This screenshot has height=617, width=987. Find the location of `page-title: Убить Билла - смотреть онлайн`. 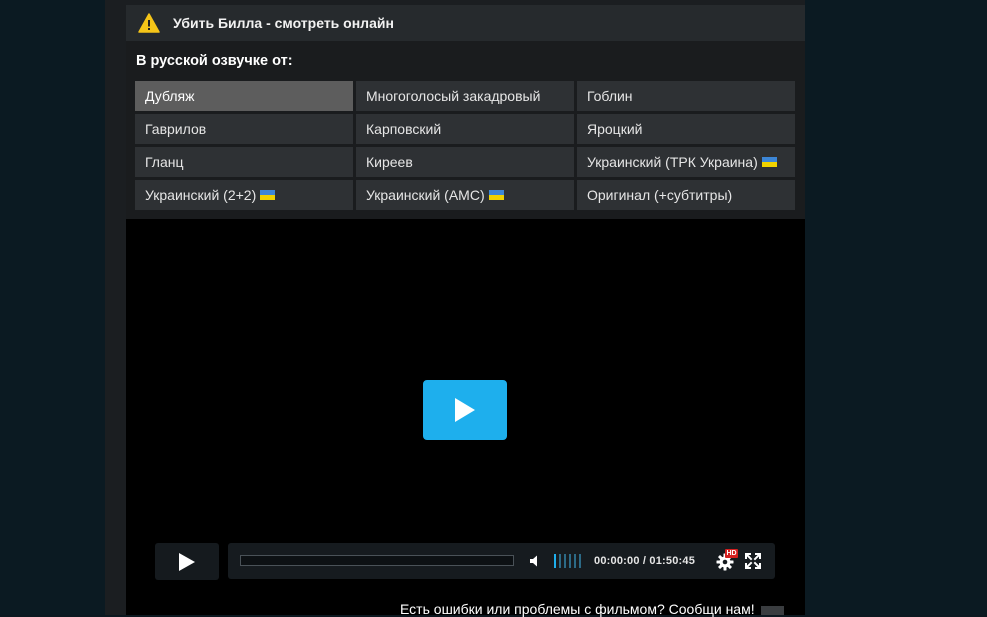

page-title: Убить Билла - смотреть онлайн is located at coordinates (283, 23).